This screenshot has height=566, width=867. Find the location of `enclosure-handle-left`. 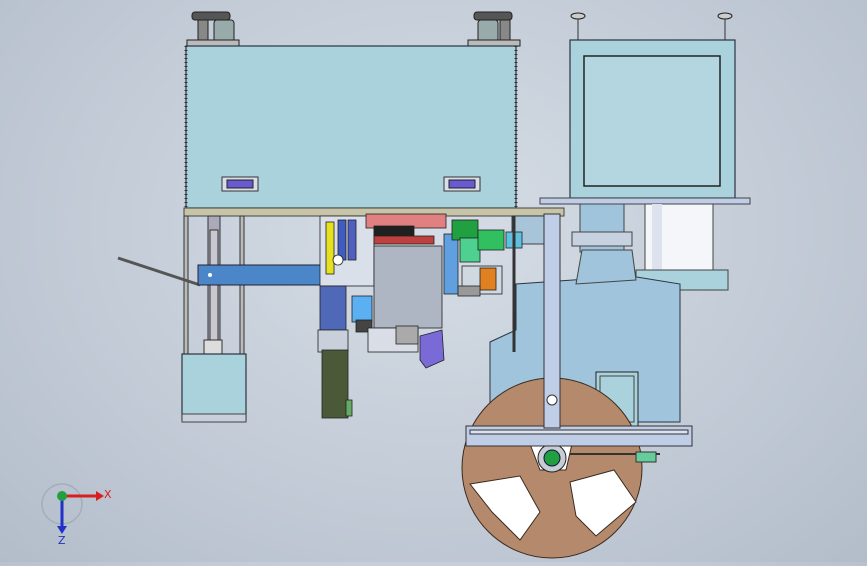

enclosure-handle-left is located at coordinates (240, 184).